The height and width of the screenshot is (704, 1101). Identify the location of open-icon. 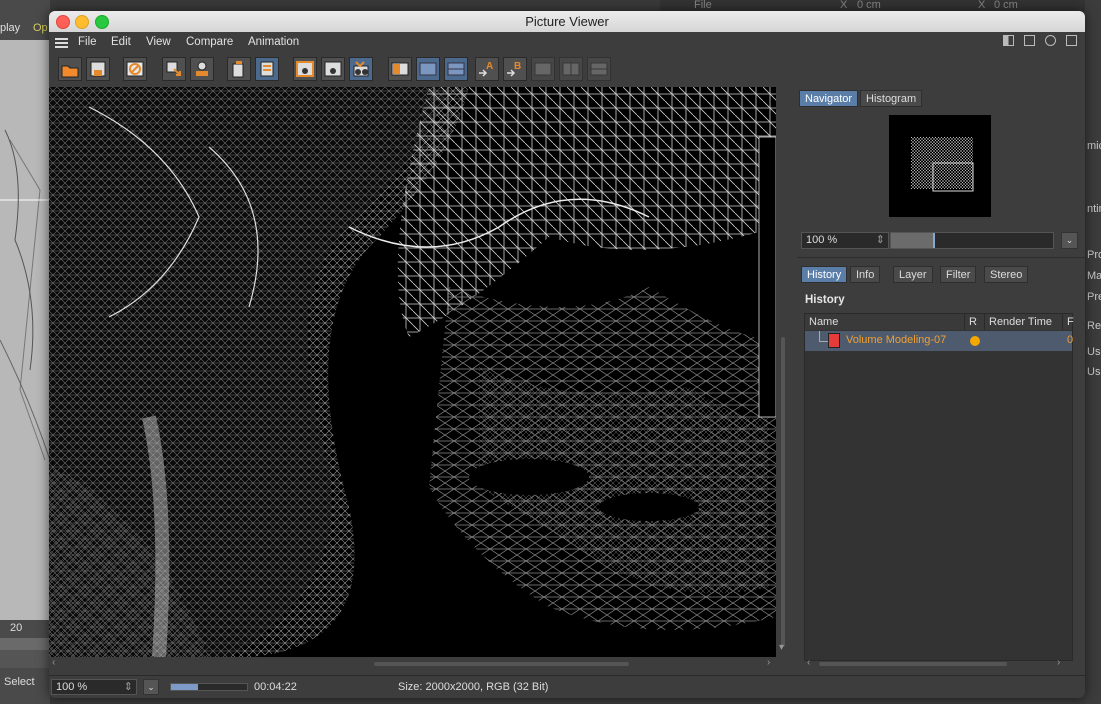
(70, 69).